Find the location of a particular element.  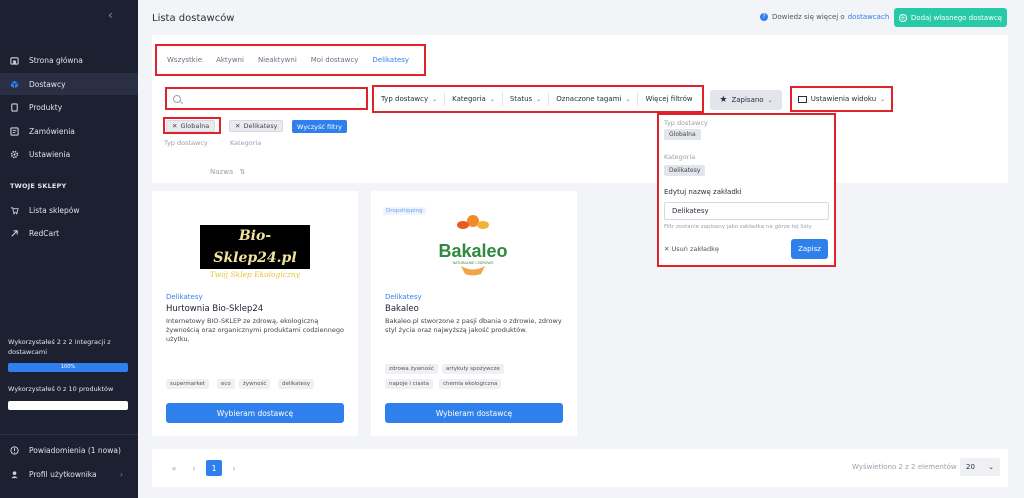

filter-chip-delikatesy: ✕ Delikatesy is located at coordinates (256, 126).